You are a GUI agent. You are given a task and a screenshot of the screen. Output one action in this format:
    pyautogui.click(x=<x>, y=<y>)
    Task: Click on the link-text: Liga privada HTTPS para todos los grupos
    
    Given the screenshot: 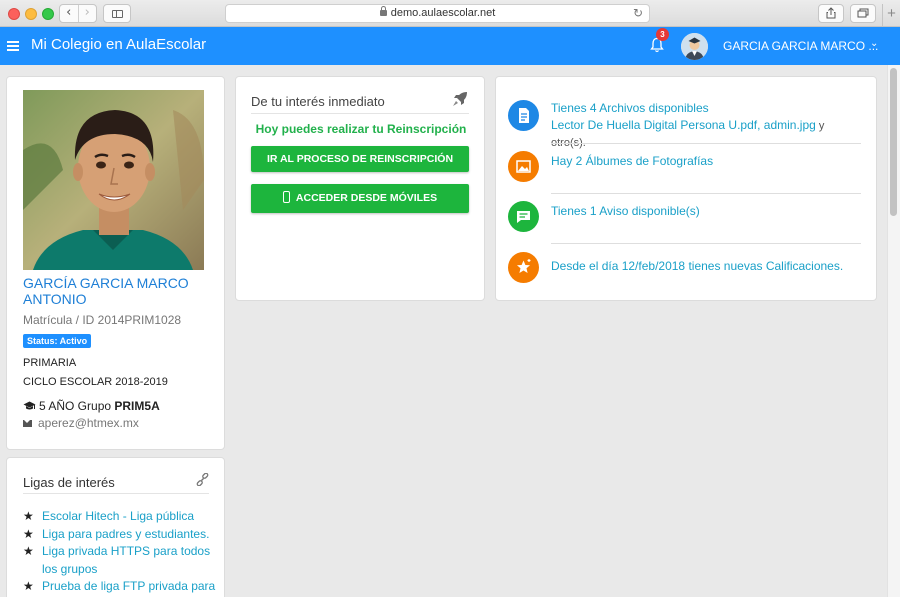 What is the action you would take?
    pyautogui.click(x=126, y=560)
    